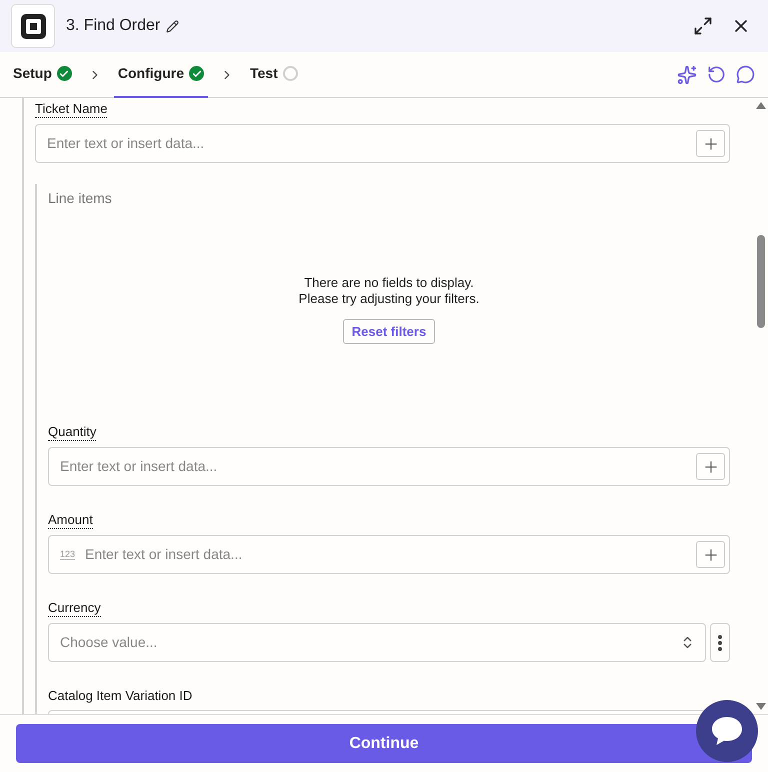 The image size is (768, 772). Describe the element at coordinates (727, 731) in the screenshot. I see `speech-bubble-icon` at that location.